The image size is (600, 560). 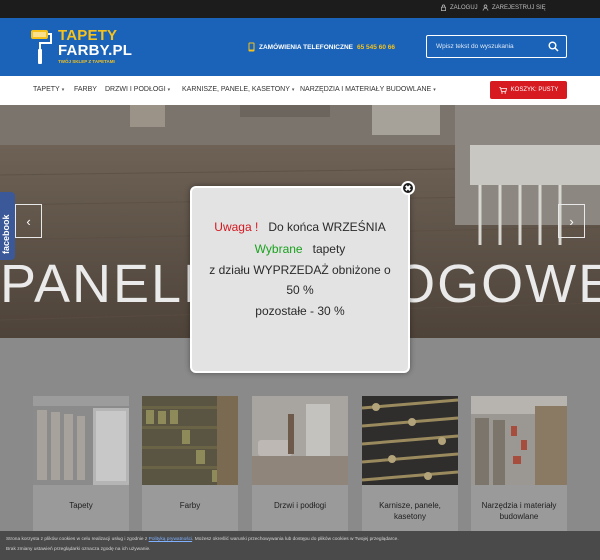 What do you see at coordinates (300, 9) in the screenshot?
I see `top-bar: ZALOGUJ ZAREJESTRUJ SIĘ` at bounding box center [300, 9].